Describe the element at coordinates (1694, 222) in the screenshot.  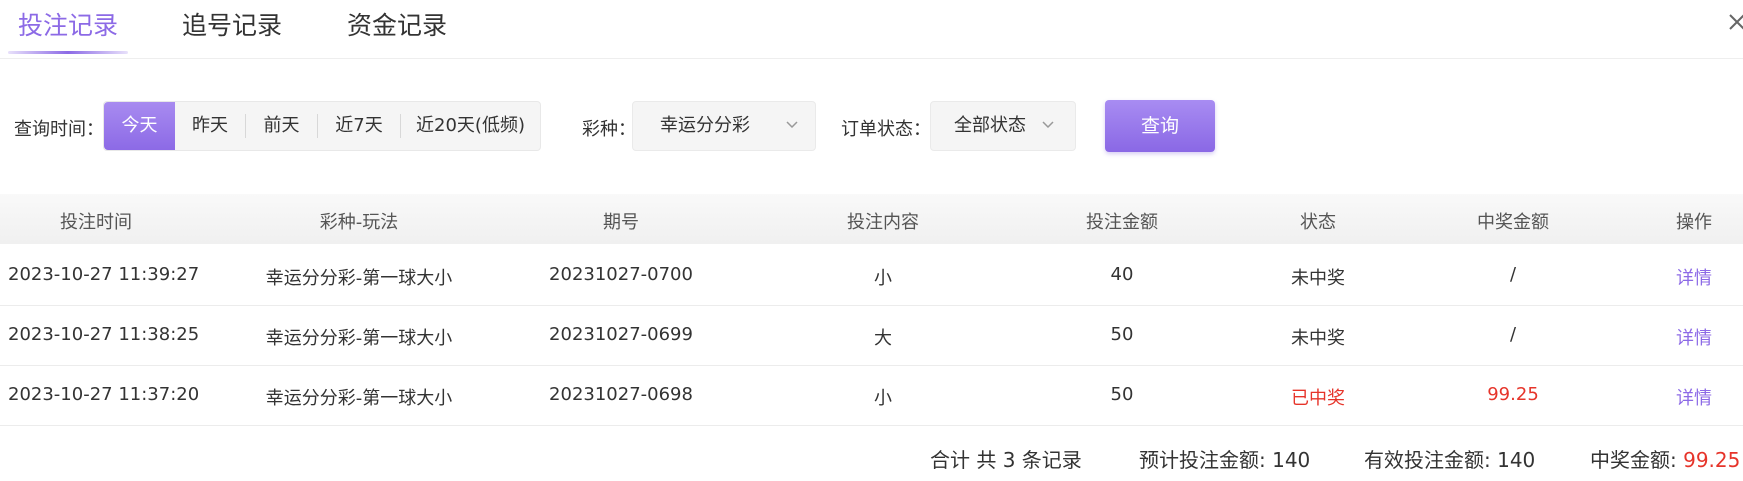
I see `column-header-action: 操作` at that location.